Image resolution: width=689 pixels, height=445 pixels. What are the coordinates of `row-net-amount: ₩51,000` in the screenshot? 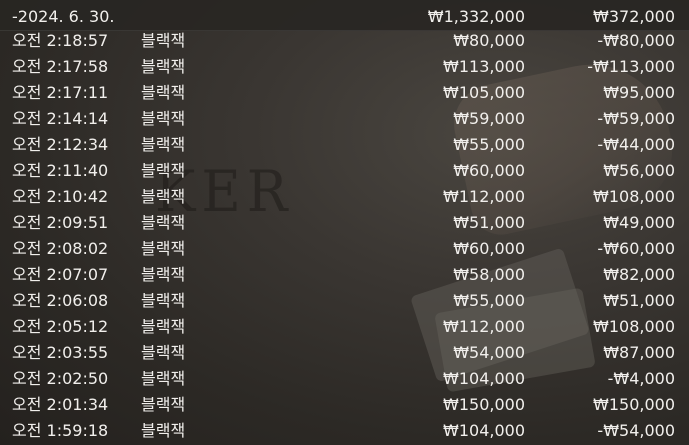 It's located at (639, 300).